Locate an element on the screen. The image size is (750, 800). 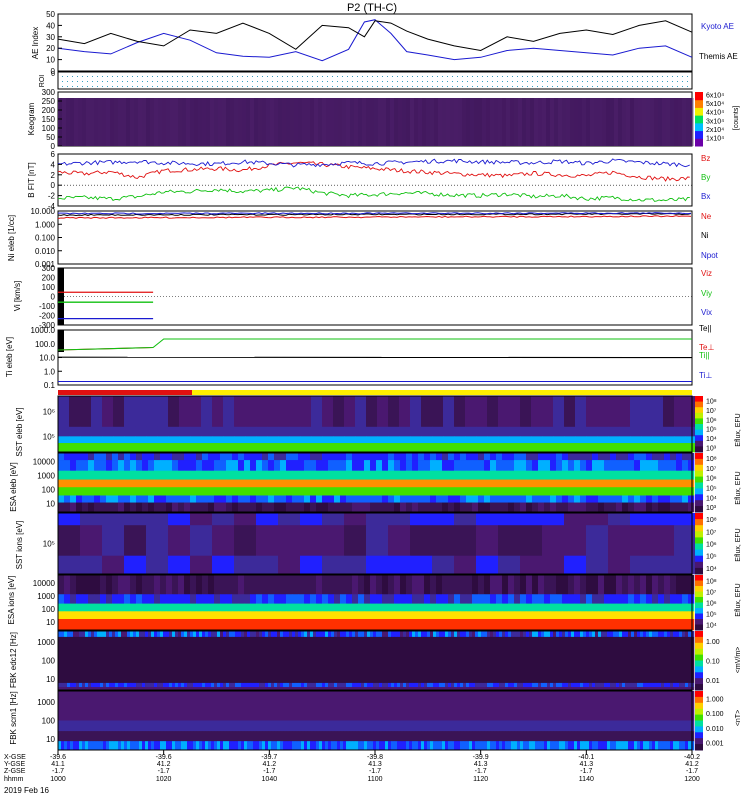
keogram-cbar-tick: 5x10⁴ is located at coordinates (715, 104).